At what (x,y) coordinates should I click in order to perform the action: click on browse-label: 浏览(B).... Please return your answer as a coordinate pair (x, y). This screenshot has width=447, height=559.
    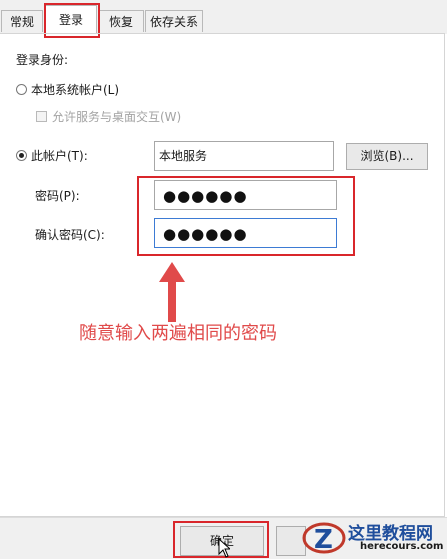
    Looking at the image, I should click on (387, 156).